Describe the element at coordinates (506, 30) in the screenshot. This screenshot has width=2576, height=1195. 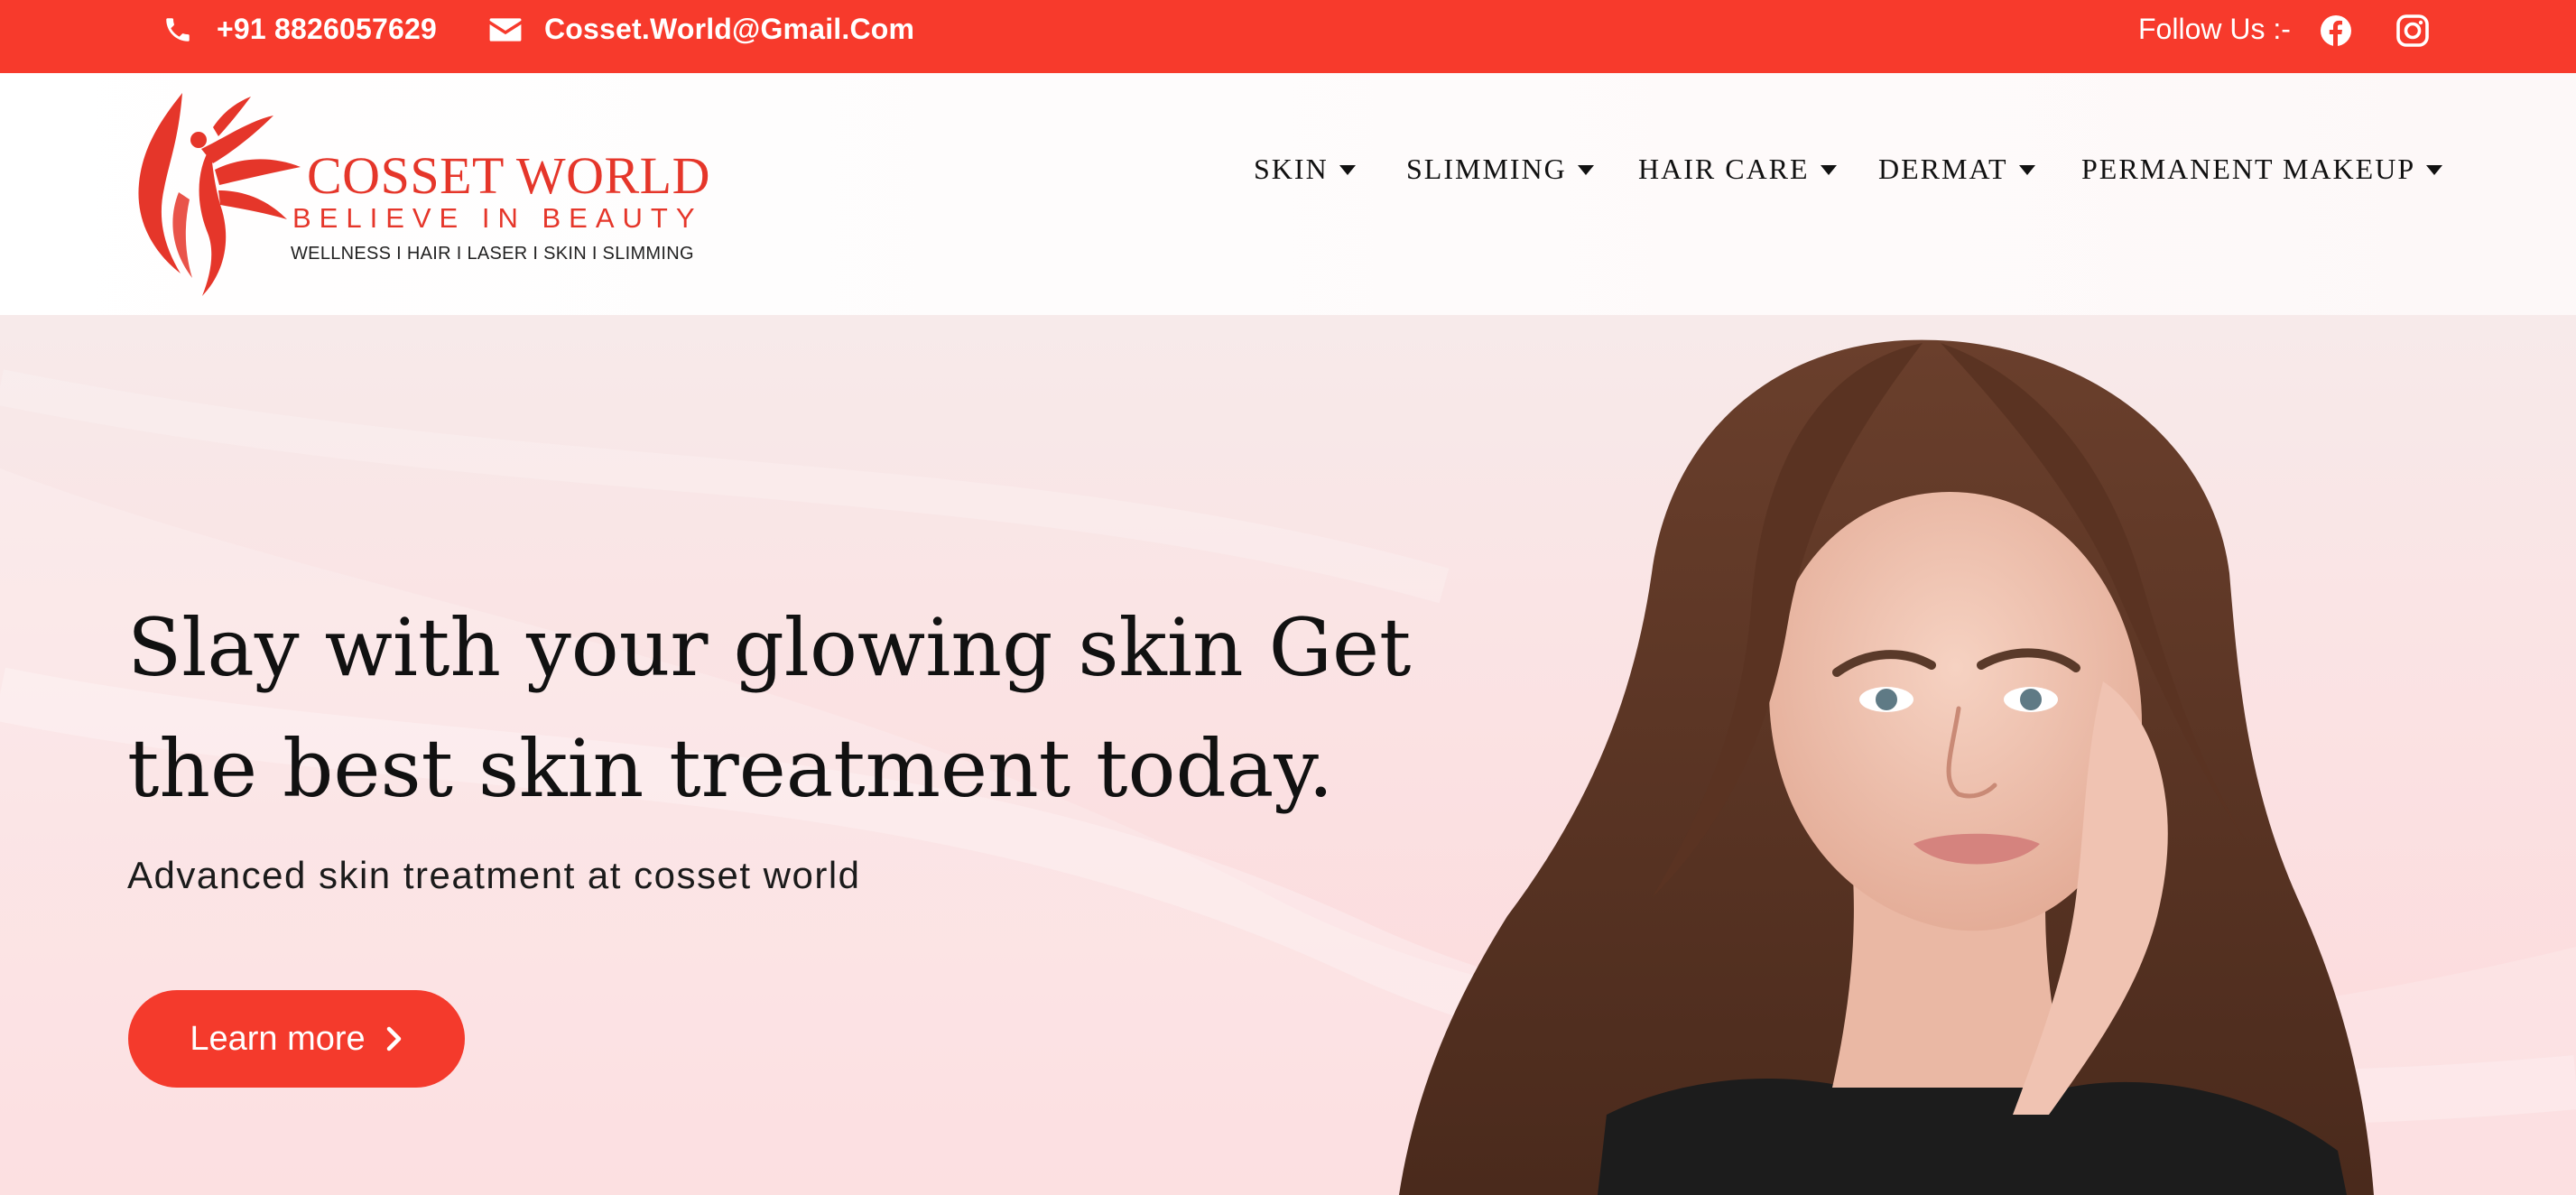
I see `envelope-icon` at that location.